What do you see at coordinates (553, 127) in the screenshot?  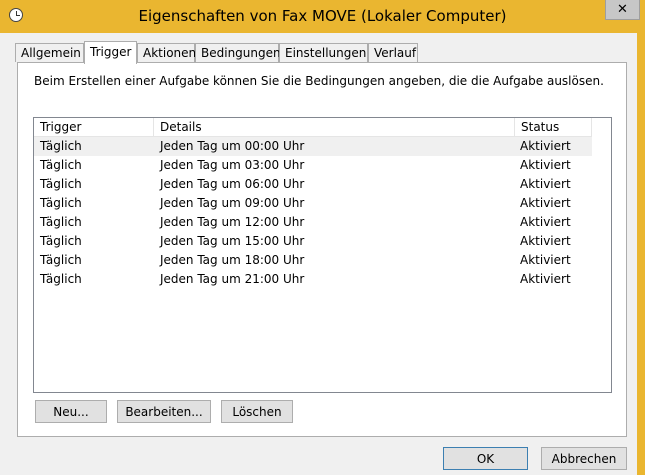 I see `column-header-status: Status` at bounding box center [553, 127].